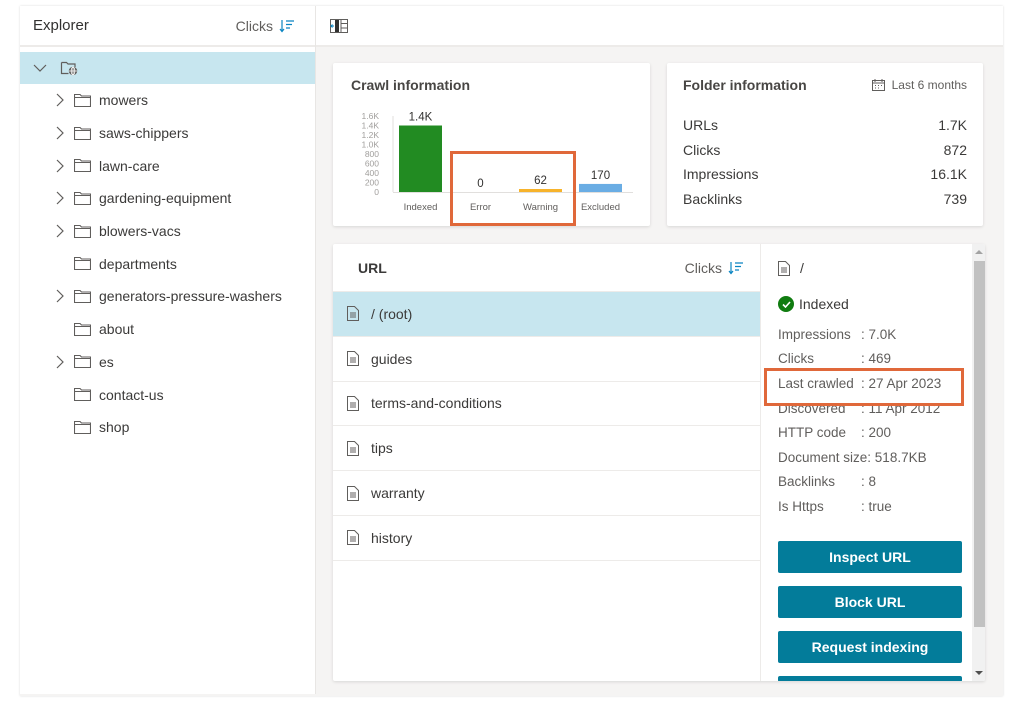 The width and height of the screenshot is (1024, 701). What do you see at coordinates (546, 314) in the screenshot?
I see `url-row: / (root)` at bounding box center [546, 314].